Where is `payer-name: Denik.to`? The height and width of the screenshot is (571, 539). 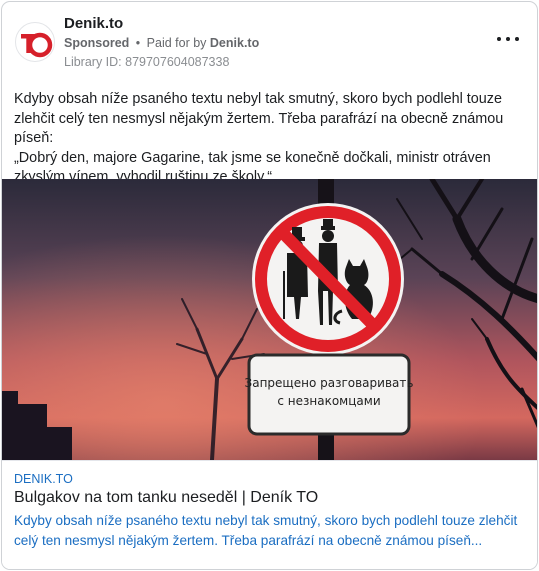
payer-name: Denik.to is located at coordinates (234, 43).